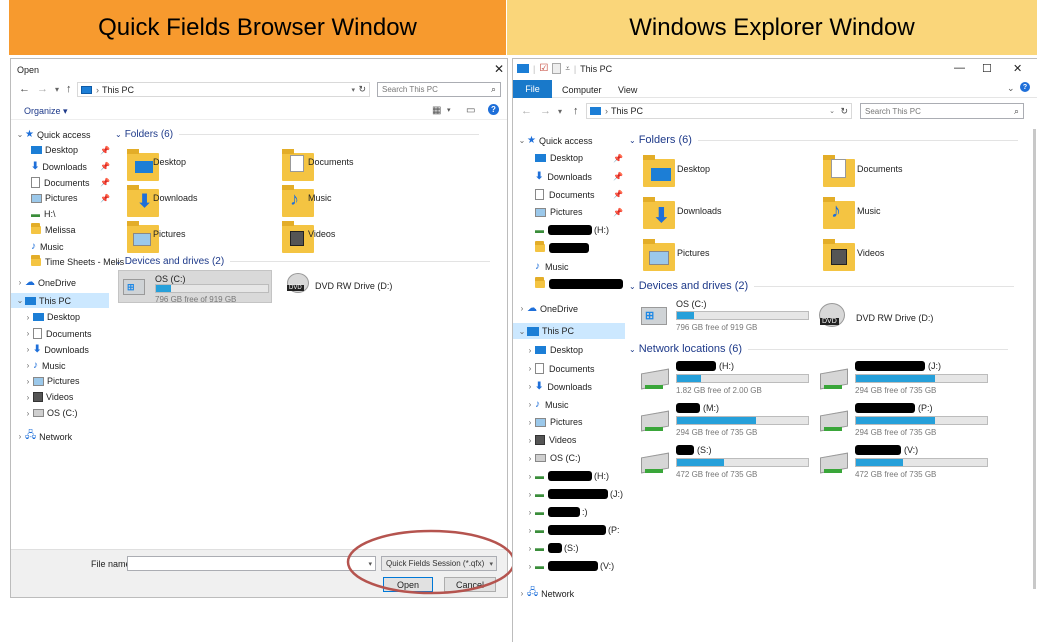  I want to click on nav-pc-downloads: › ⬇ Downloads, so click(558, 386).